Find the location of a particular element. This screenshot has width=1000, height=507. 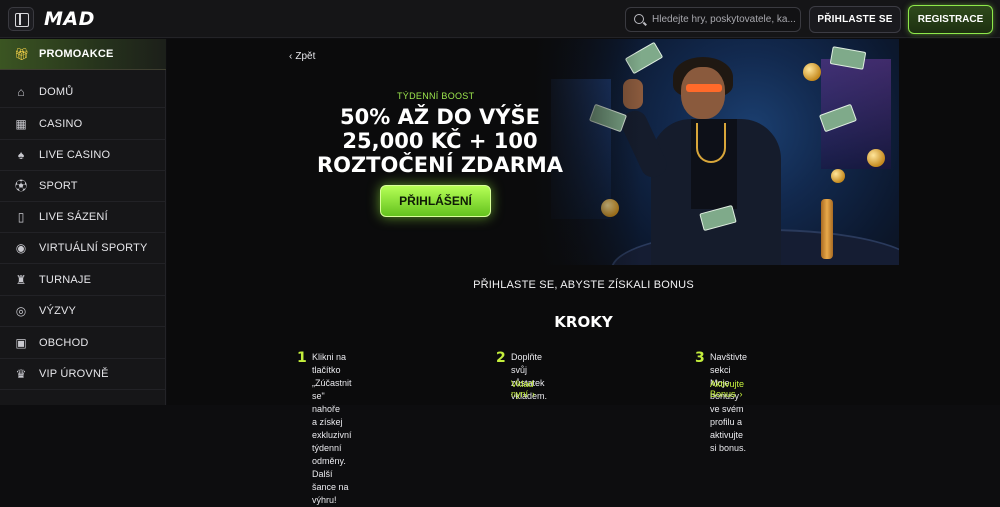

sidebar-item-live-sazeni: ▯ LIVE SÁZENÍ is located at coordinates (83, 217).